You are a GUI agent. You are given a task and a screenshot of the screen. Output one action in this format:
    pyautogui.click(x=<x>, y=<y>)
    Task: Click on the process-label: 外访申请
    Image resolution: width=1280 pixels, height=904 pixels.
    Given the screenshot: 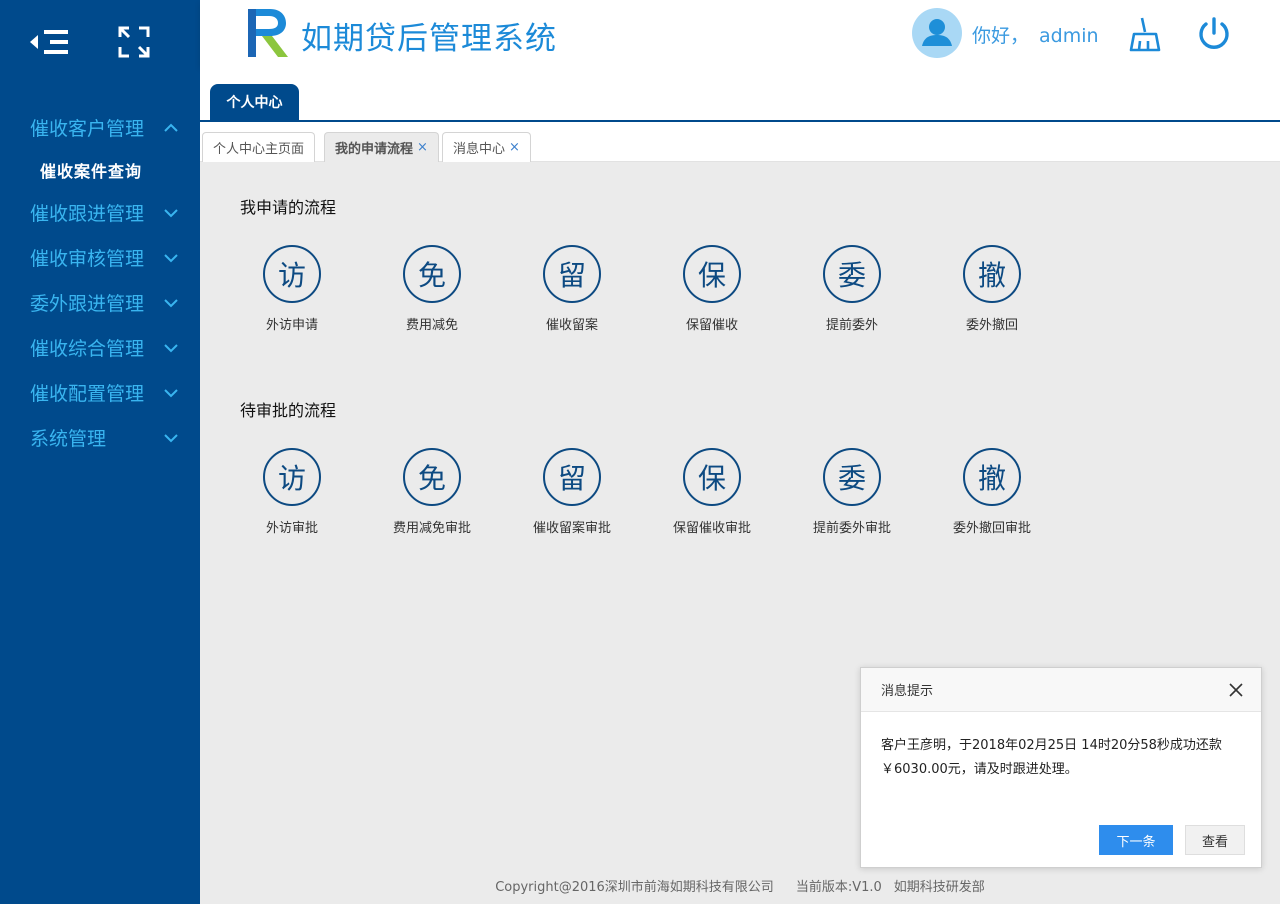 What is the action you would take?
    pyautogui.click(x=291, y=325)
    